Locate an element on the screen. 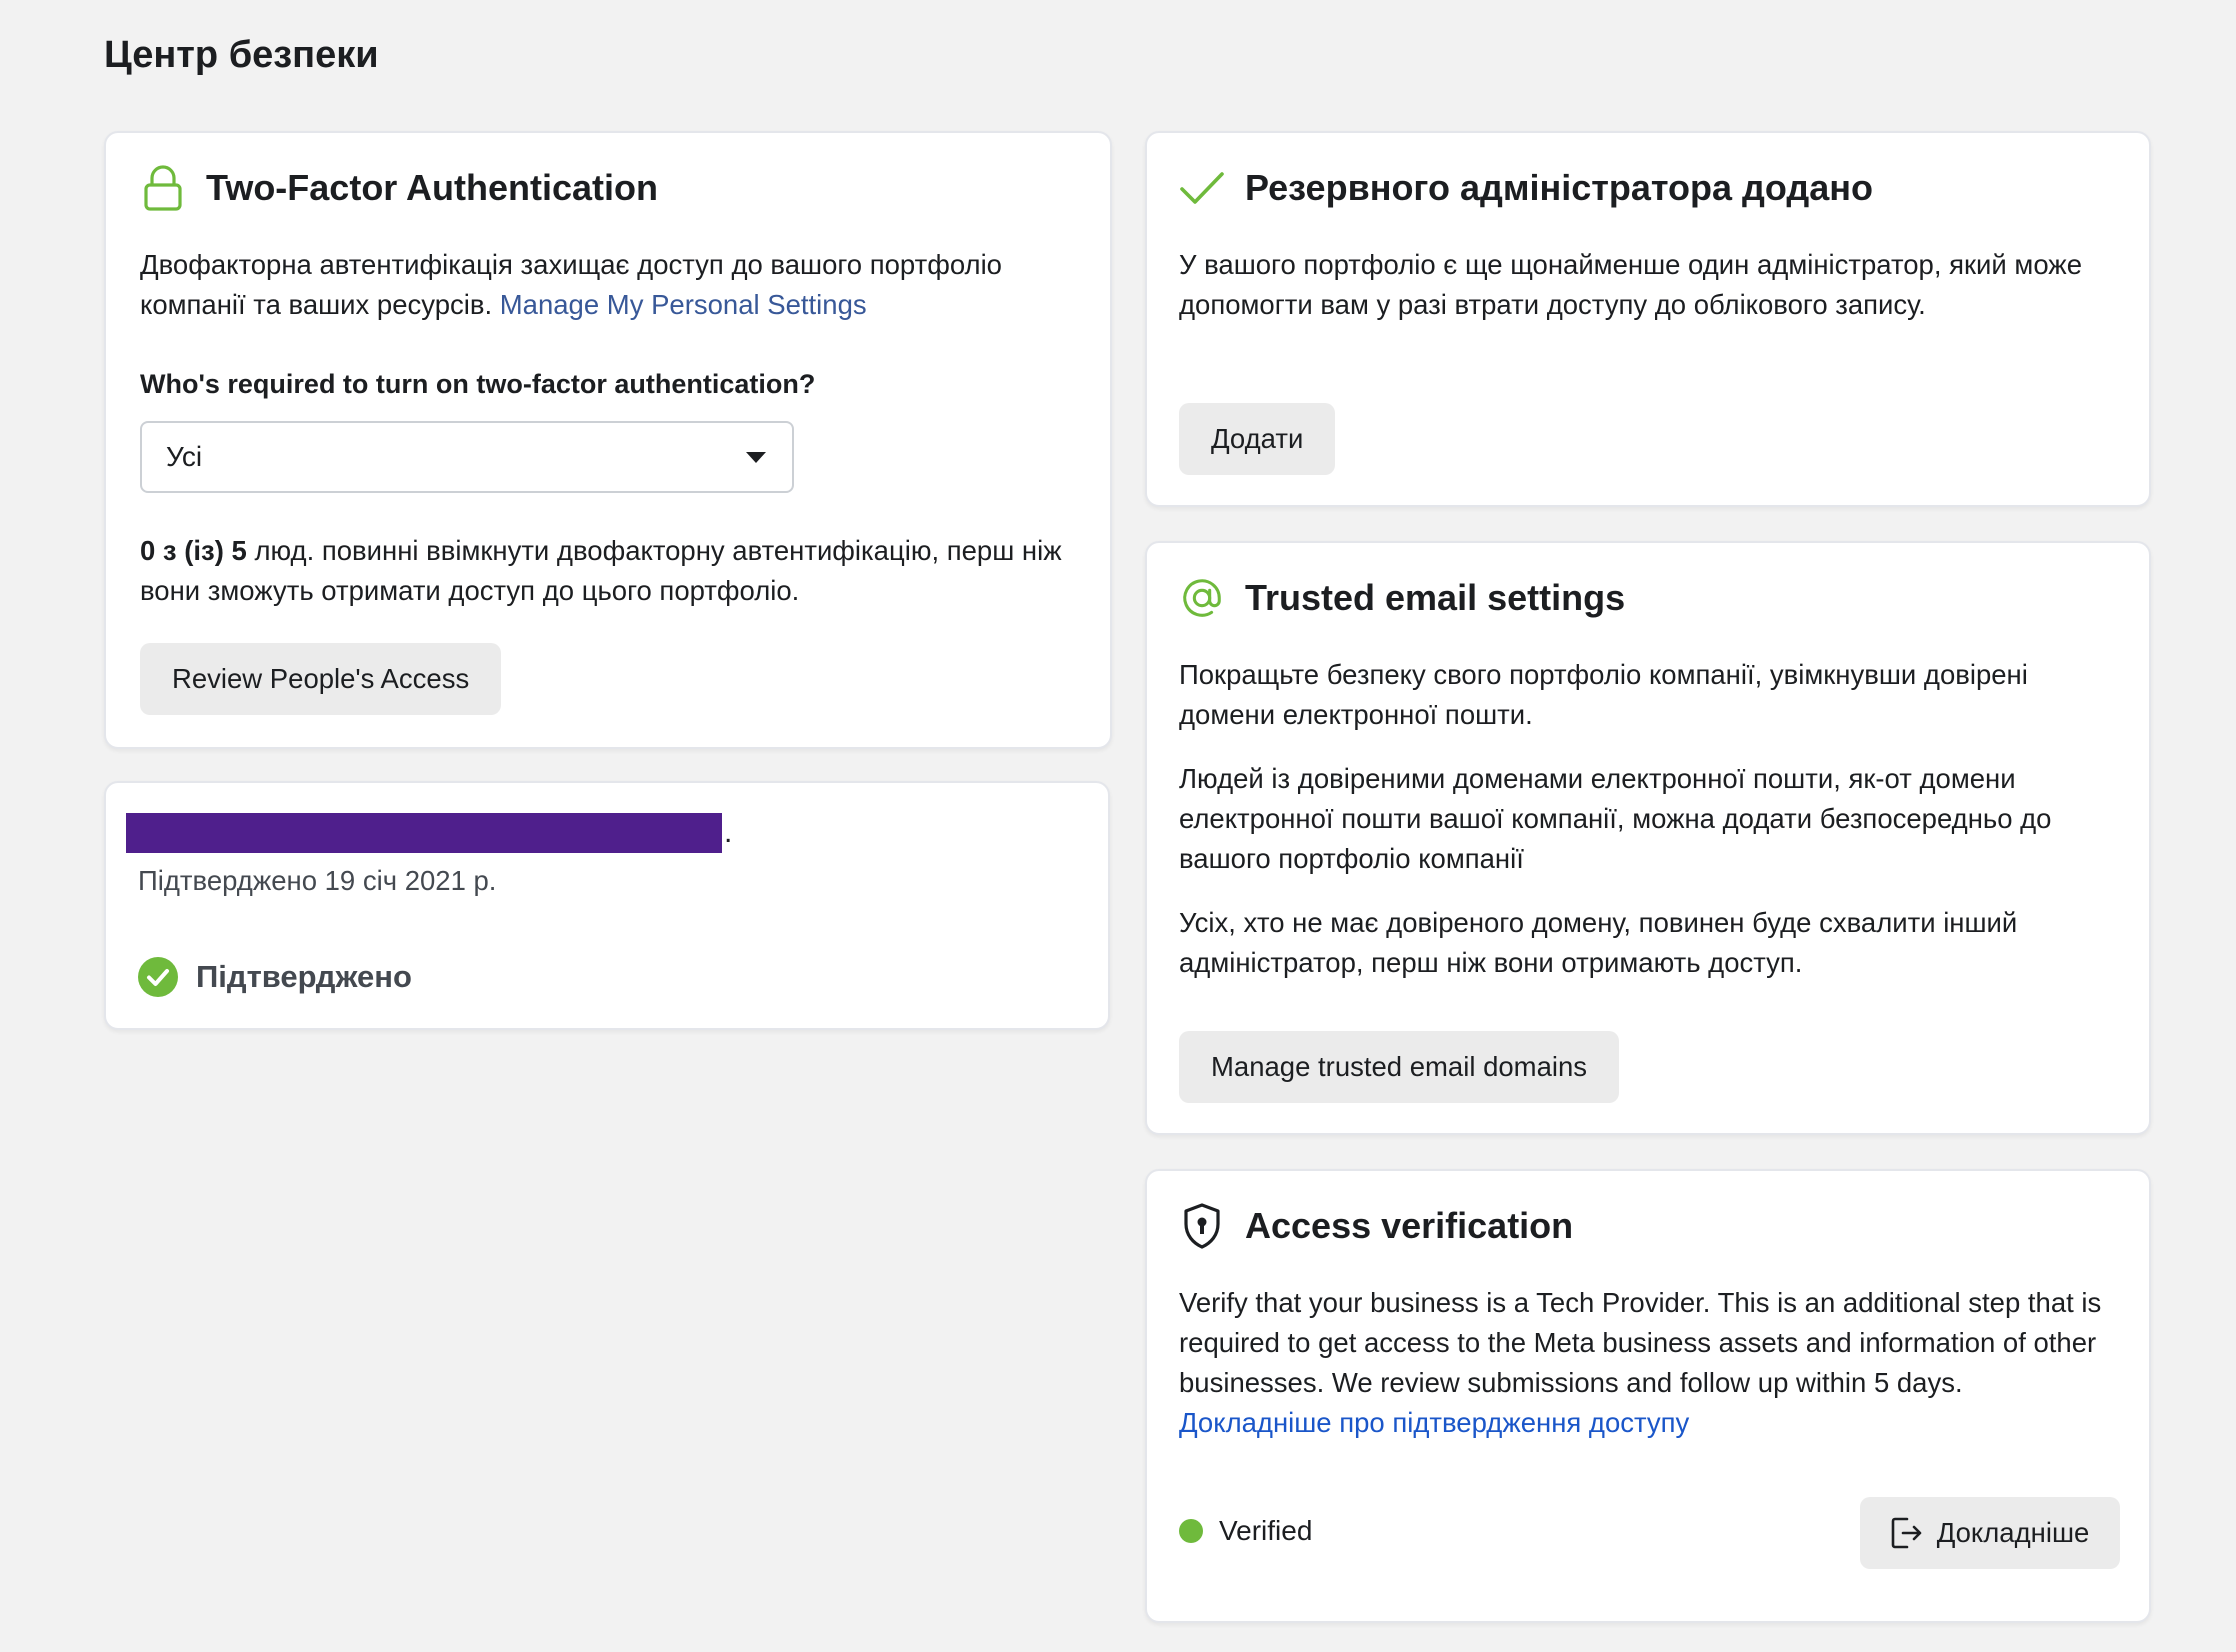 This screenshot has height=1652, width=2236. details-button: Докладніше is located at coordinates (1990, 1533).